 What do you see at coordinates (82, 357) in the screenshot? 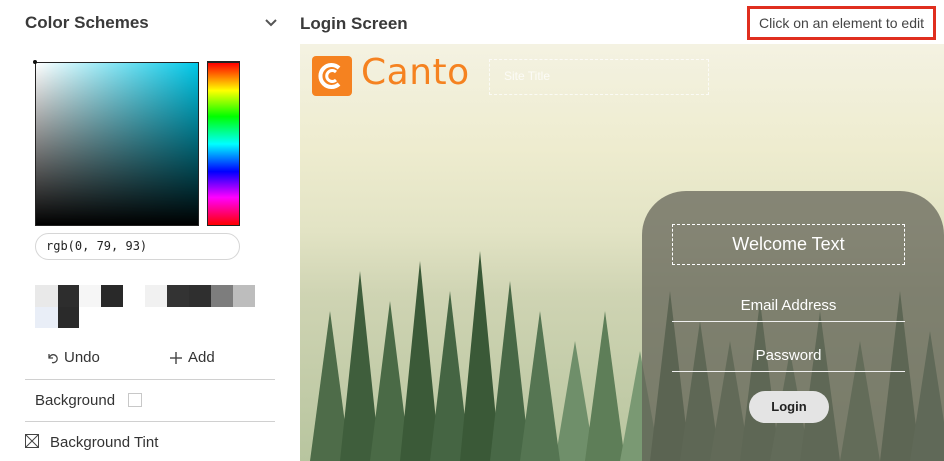
I see `undo-label: Undo` at bounding box center [82, 357].